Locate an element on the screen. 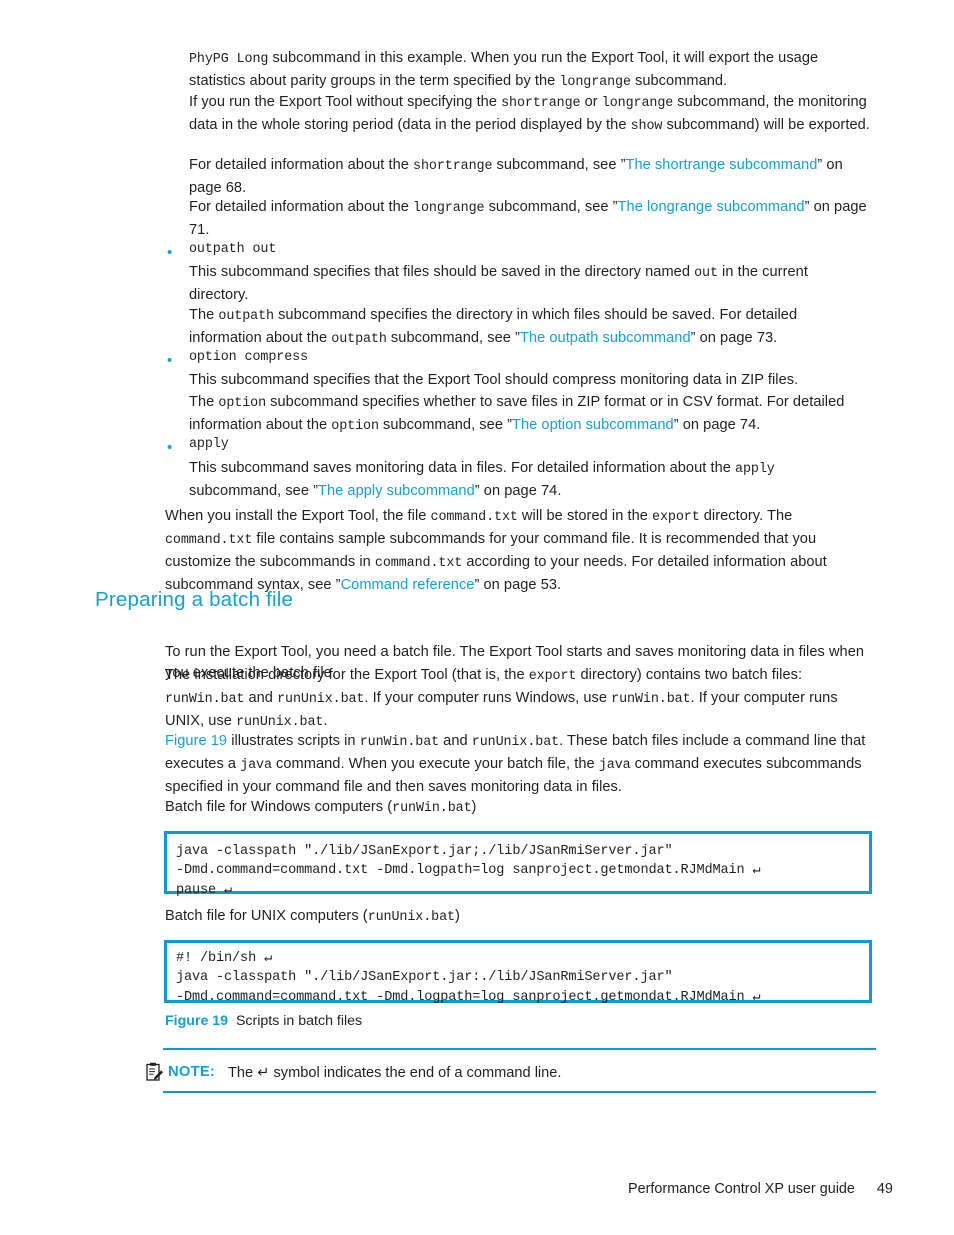 The height and width of the screenshot is (1235, 954). p12-text-c: and is located at coordinates (261, 697).